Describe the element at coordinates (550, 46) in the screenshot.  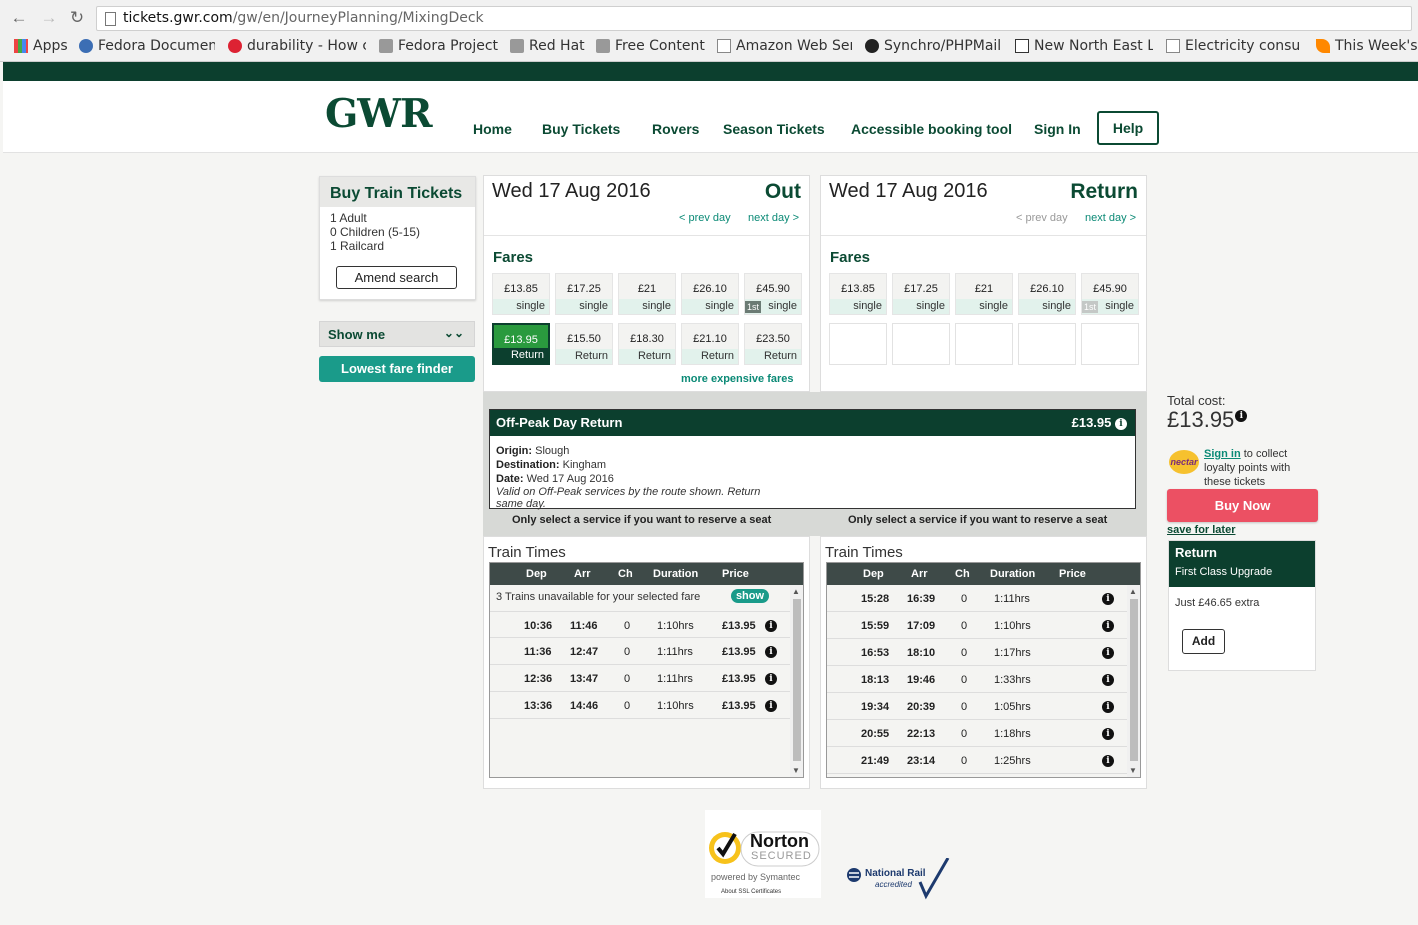
I see `bookmark-red-hat: Red Hat` at that location.